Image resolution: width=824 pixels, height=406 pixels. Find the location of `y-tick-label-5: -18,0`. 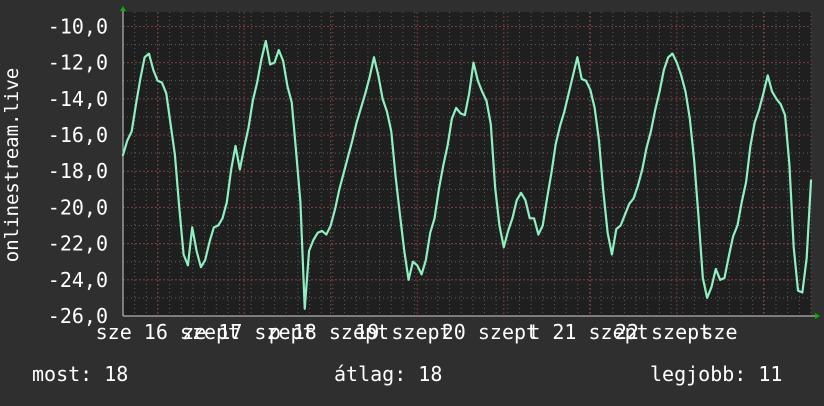

y-tick-label-5: -18,0 is located at coordinates (78, 171).